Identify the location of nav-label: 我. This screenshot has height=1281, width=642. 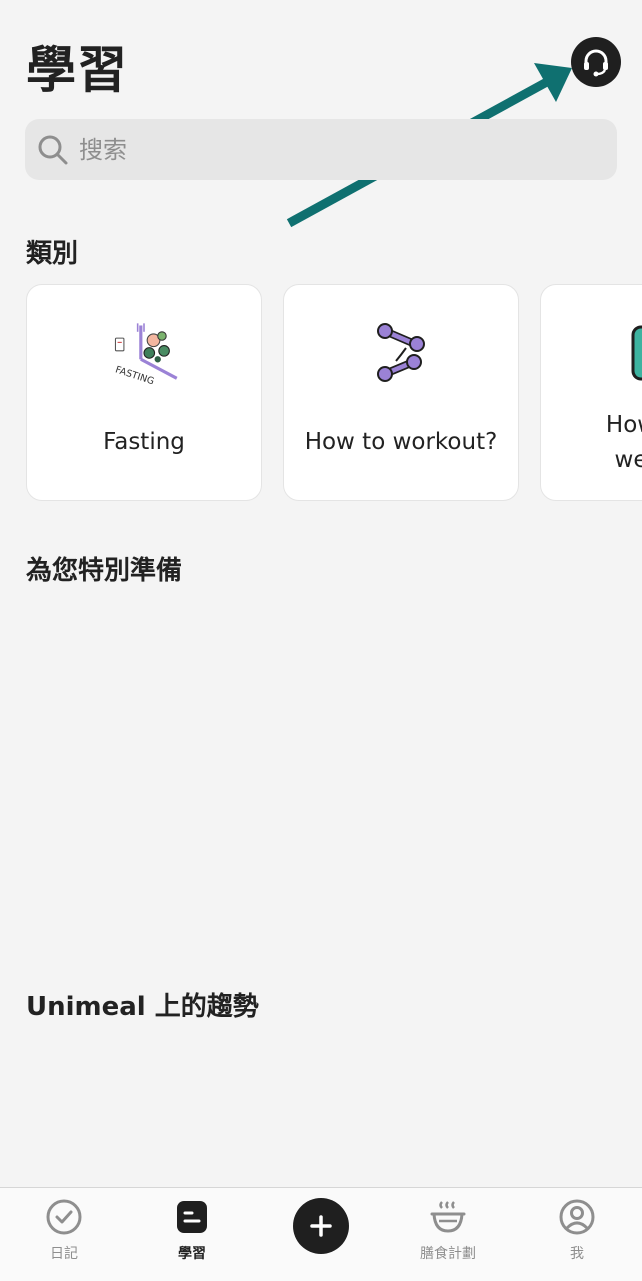
(577, 1254).